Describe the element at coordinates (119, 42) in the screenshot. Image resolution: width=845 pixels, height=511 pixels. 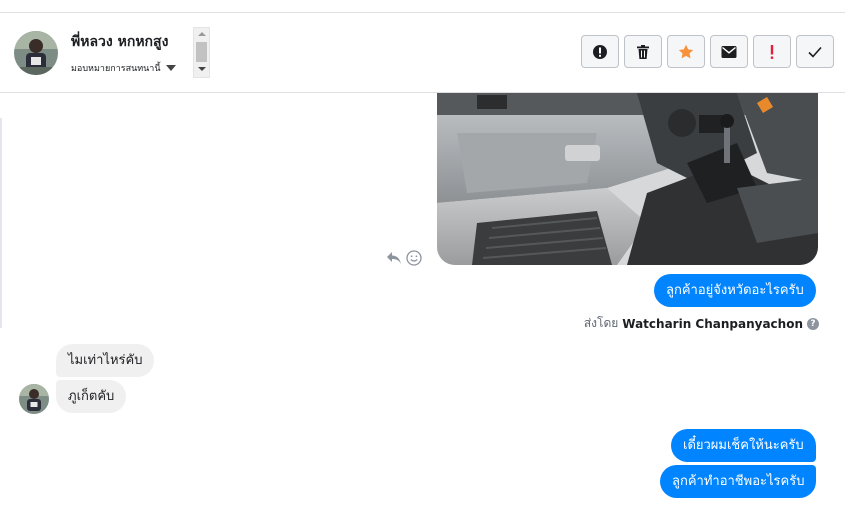
I see `contact-name: พี่หลวง หกหกสูง` at that location.